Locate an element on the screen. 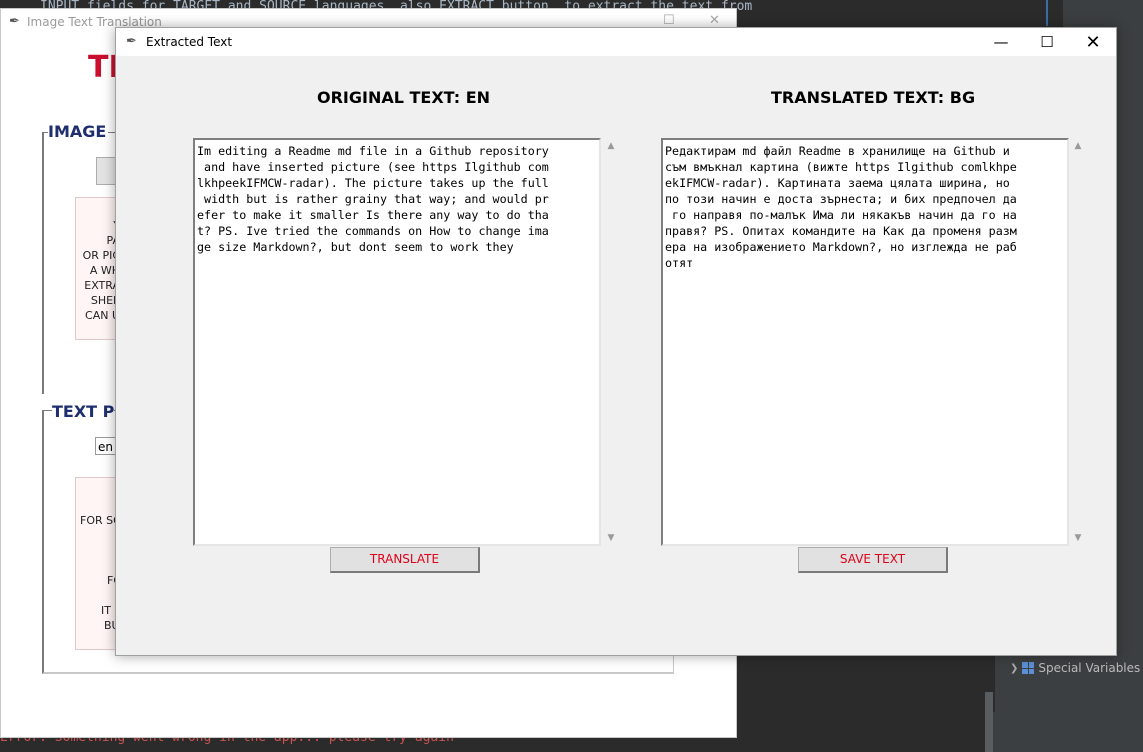  info-line: SHEE is located at coordinates (105, 300).